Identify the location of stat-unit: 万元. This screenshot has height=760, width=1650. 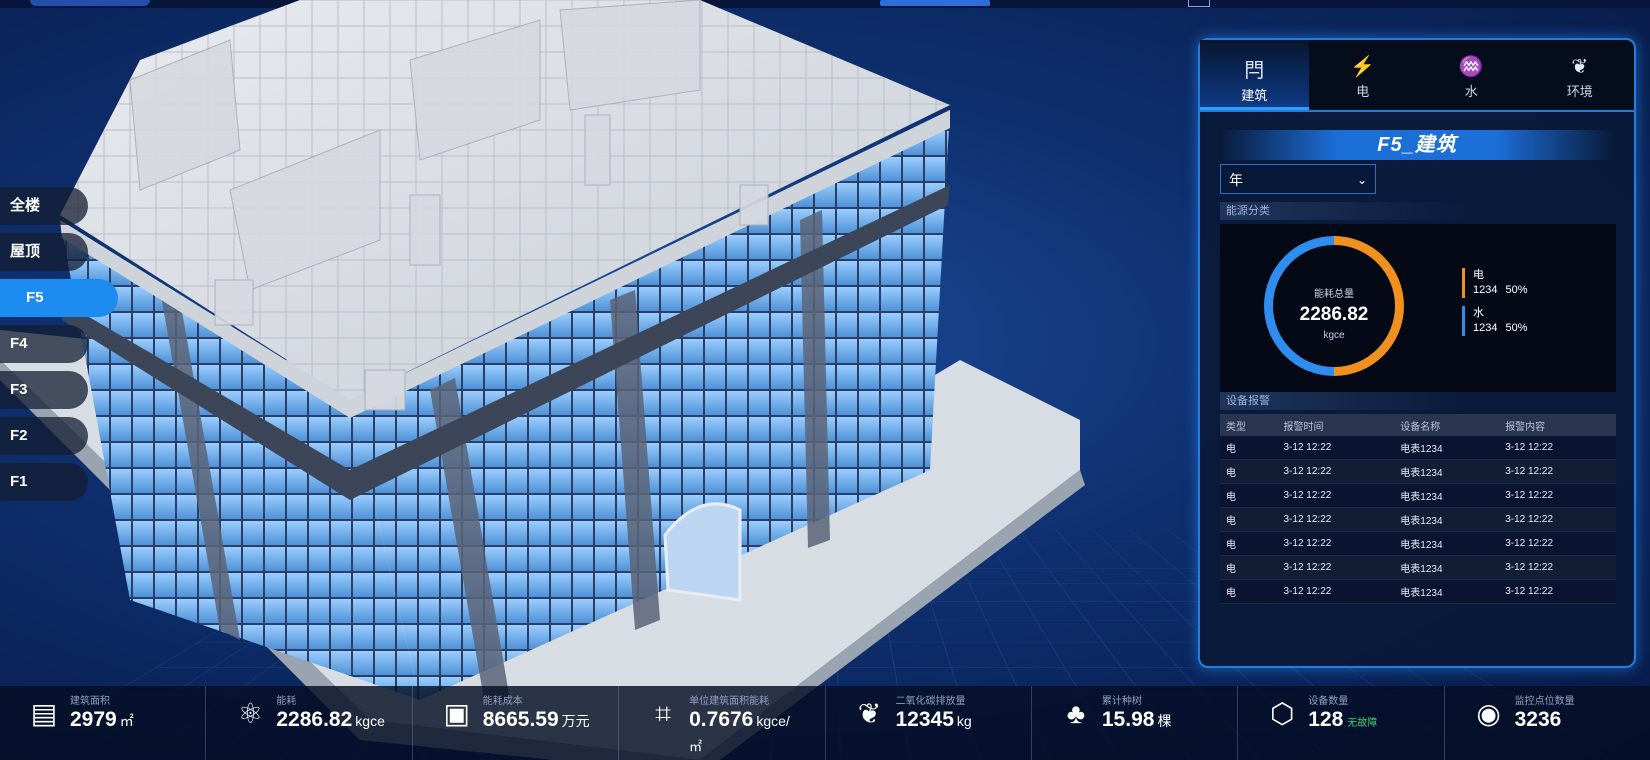
(575, 721).